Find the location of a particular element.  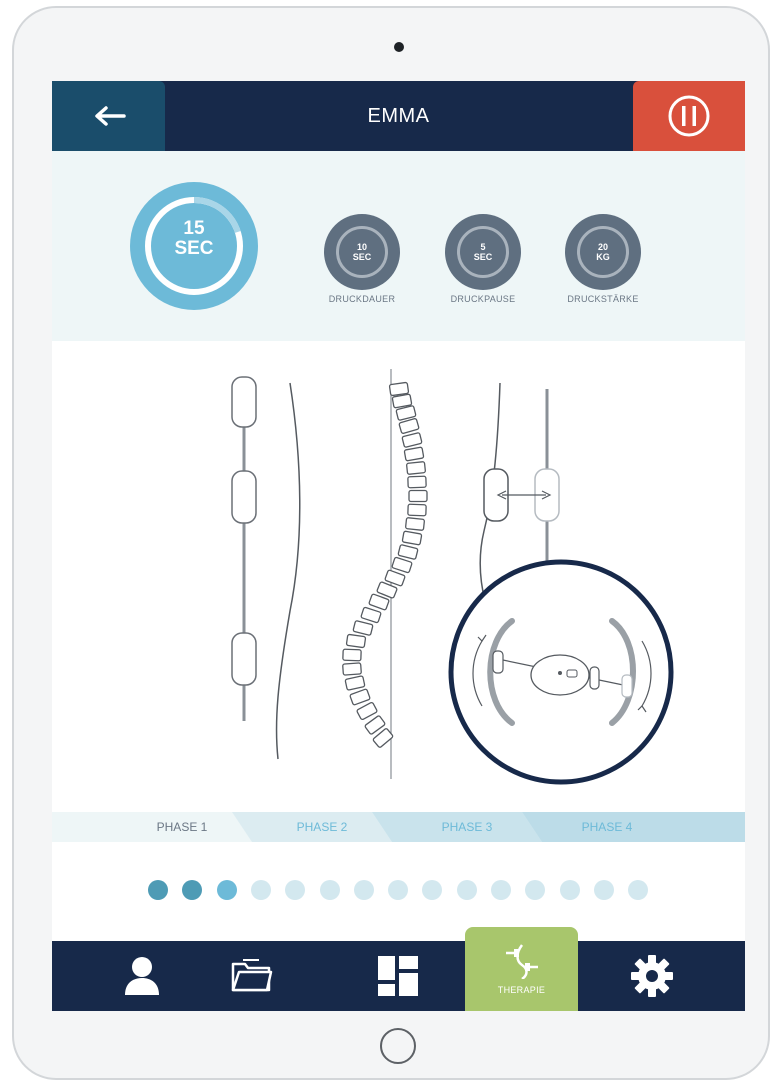

setting-readout: 5 SEC is located at coordinates (483, 252).